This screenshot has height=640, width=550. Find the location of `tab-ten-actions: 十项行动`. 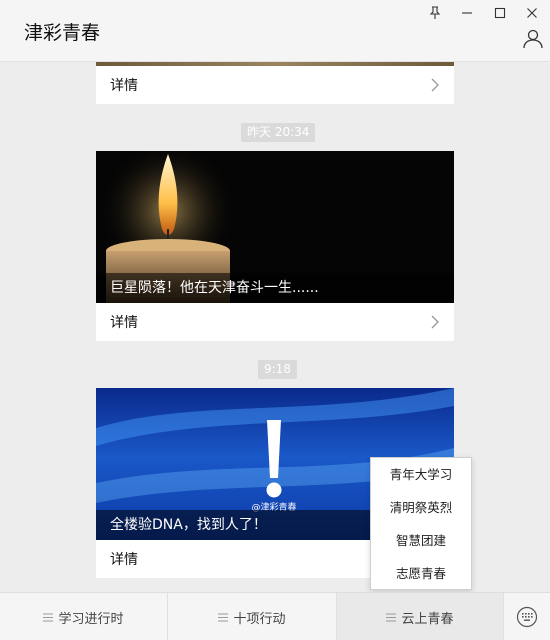

tab-ten-actions: 十项行动 is located at coordinates (252, 616).